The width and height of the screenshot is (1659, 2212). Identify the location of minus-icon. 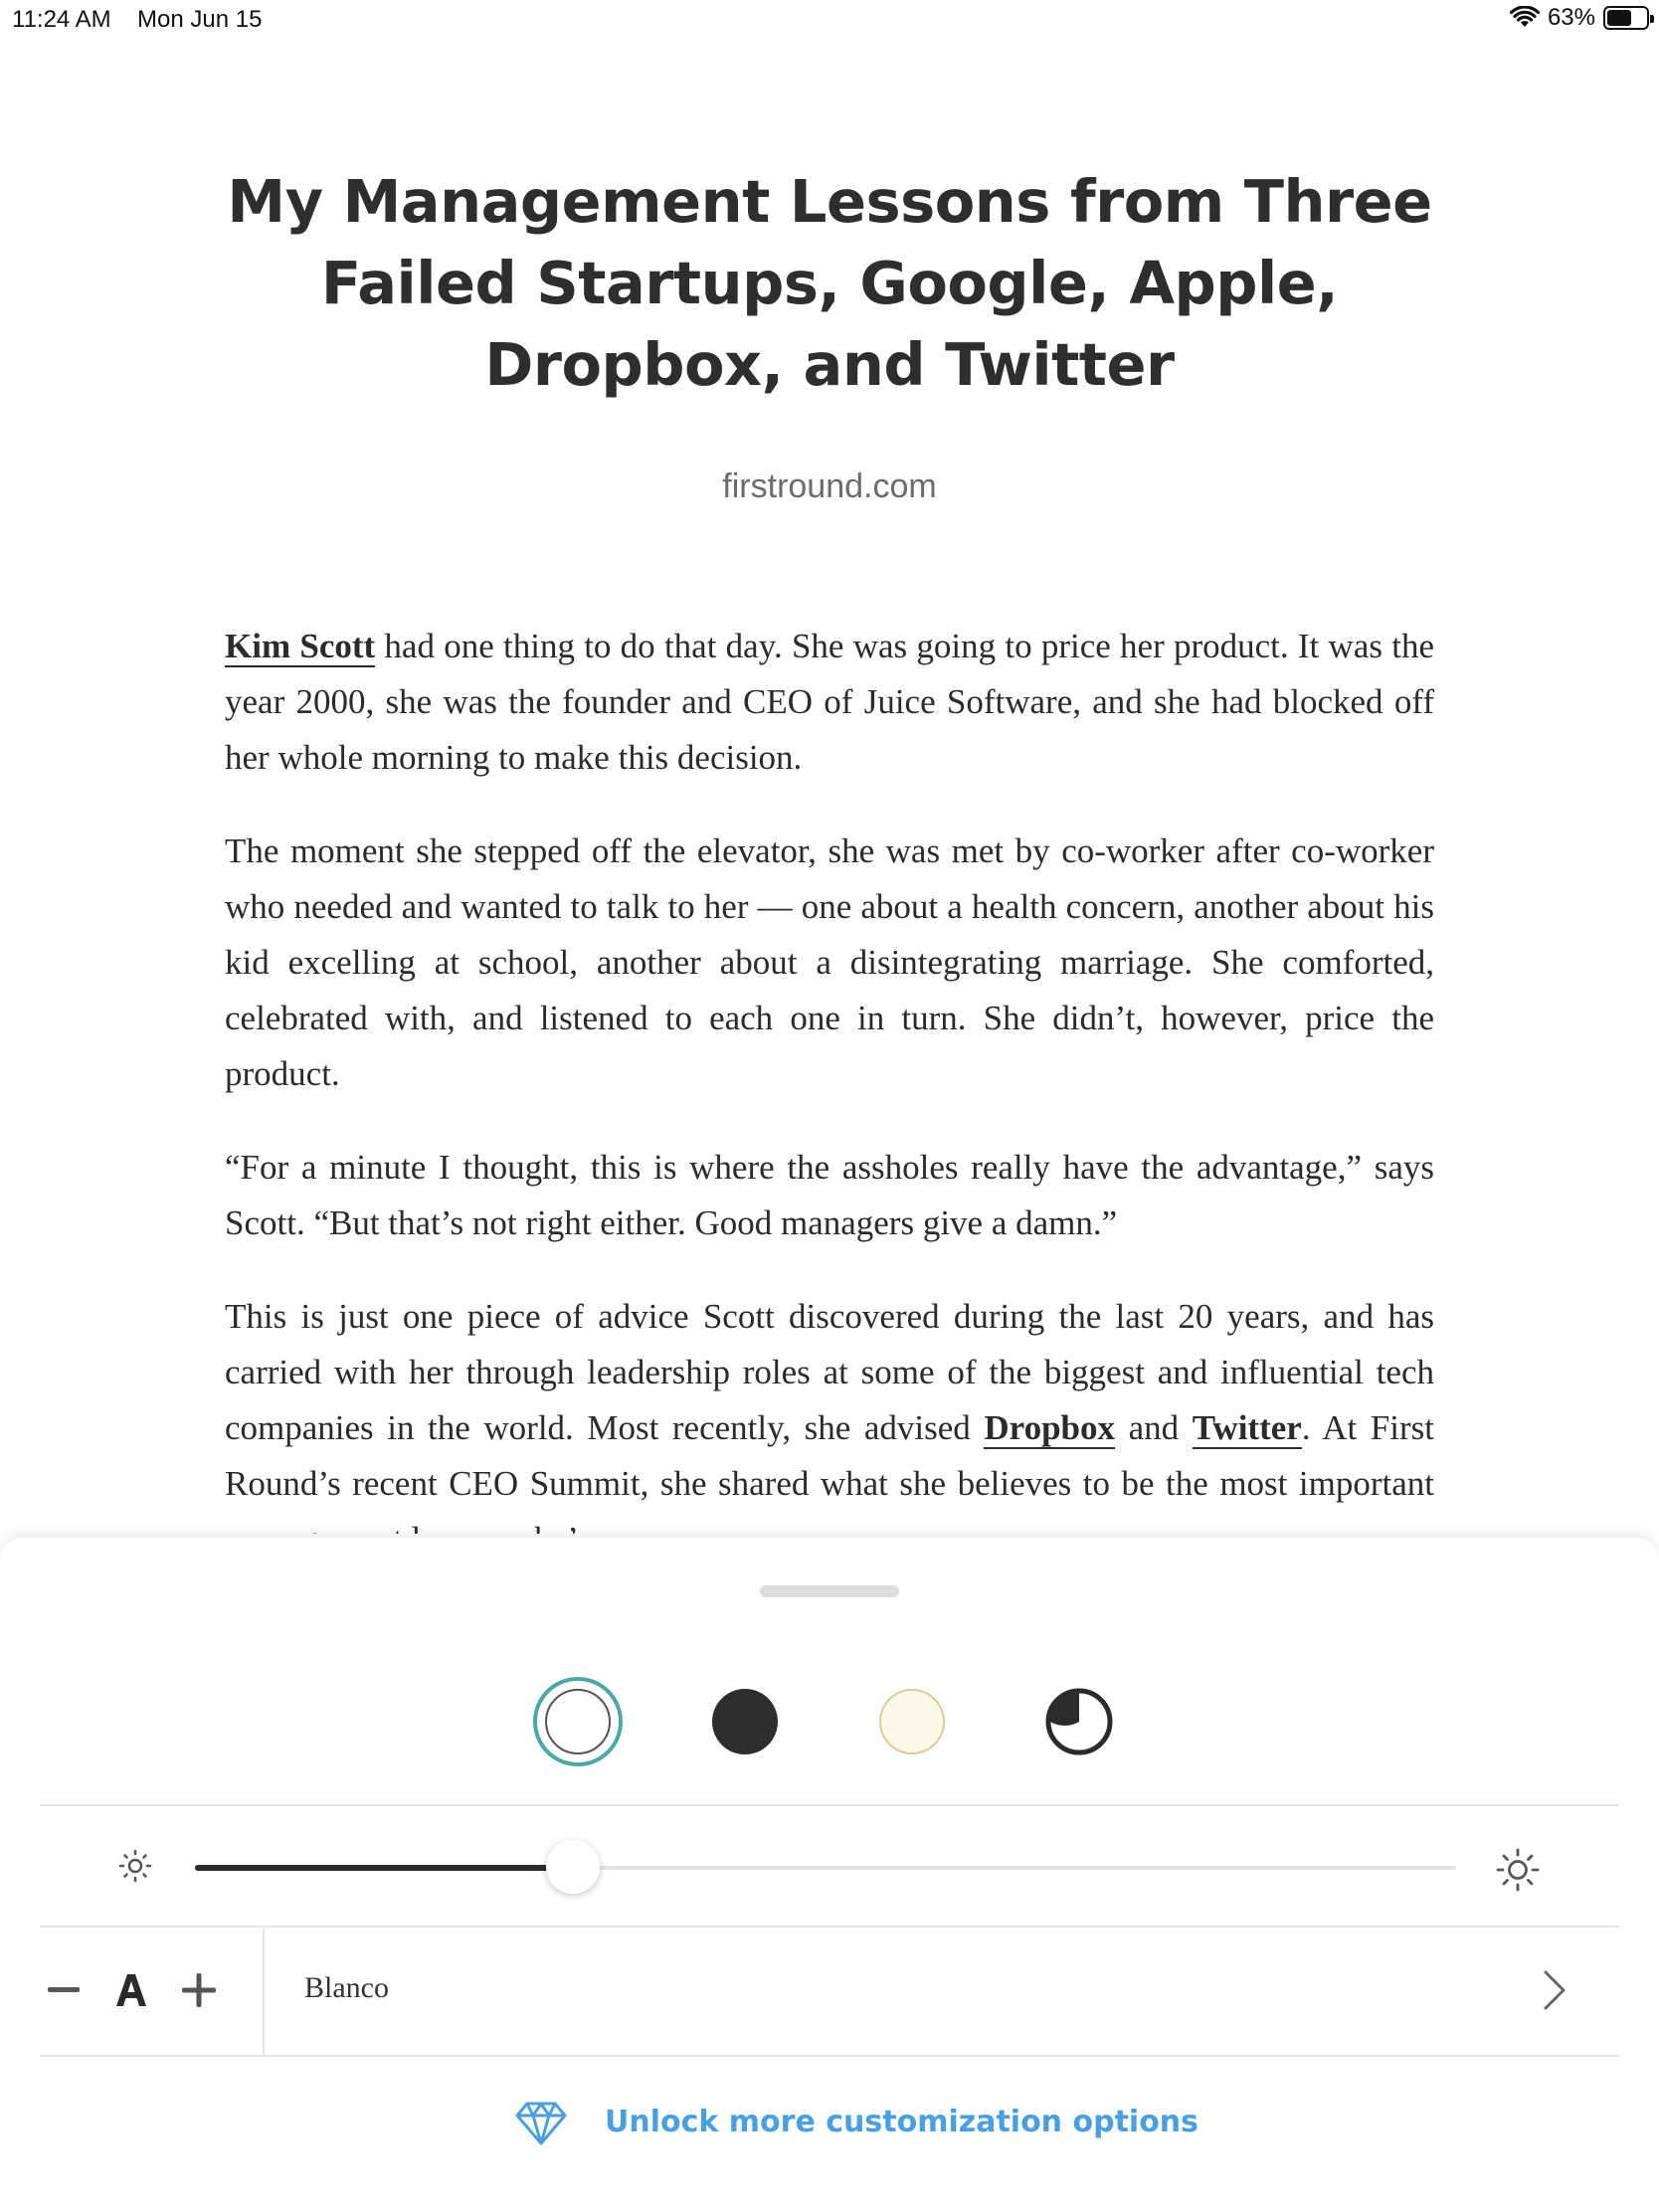
(64, 1989).